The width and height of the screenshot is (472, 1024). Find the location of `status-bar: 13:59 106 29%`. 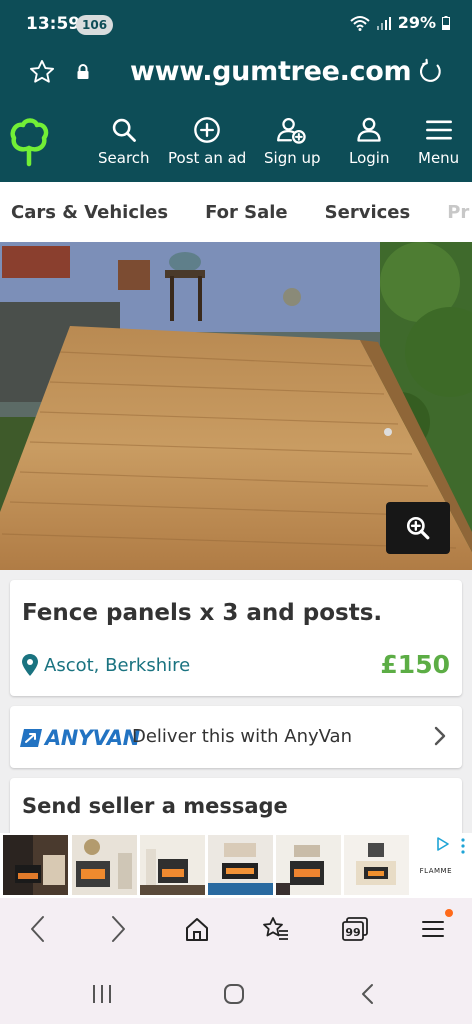

status-bar: 13:59 106 29% is located at coordinates (236, 24).